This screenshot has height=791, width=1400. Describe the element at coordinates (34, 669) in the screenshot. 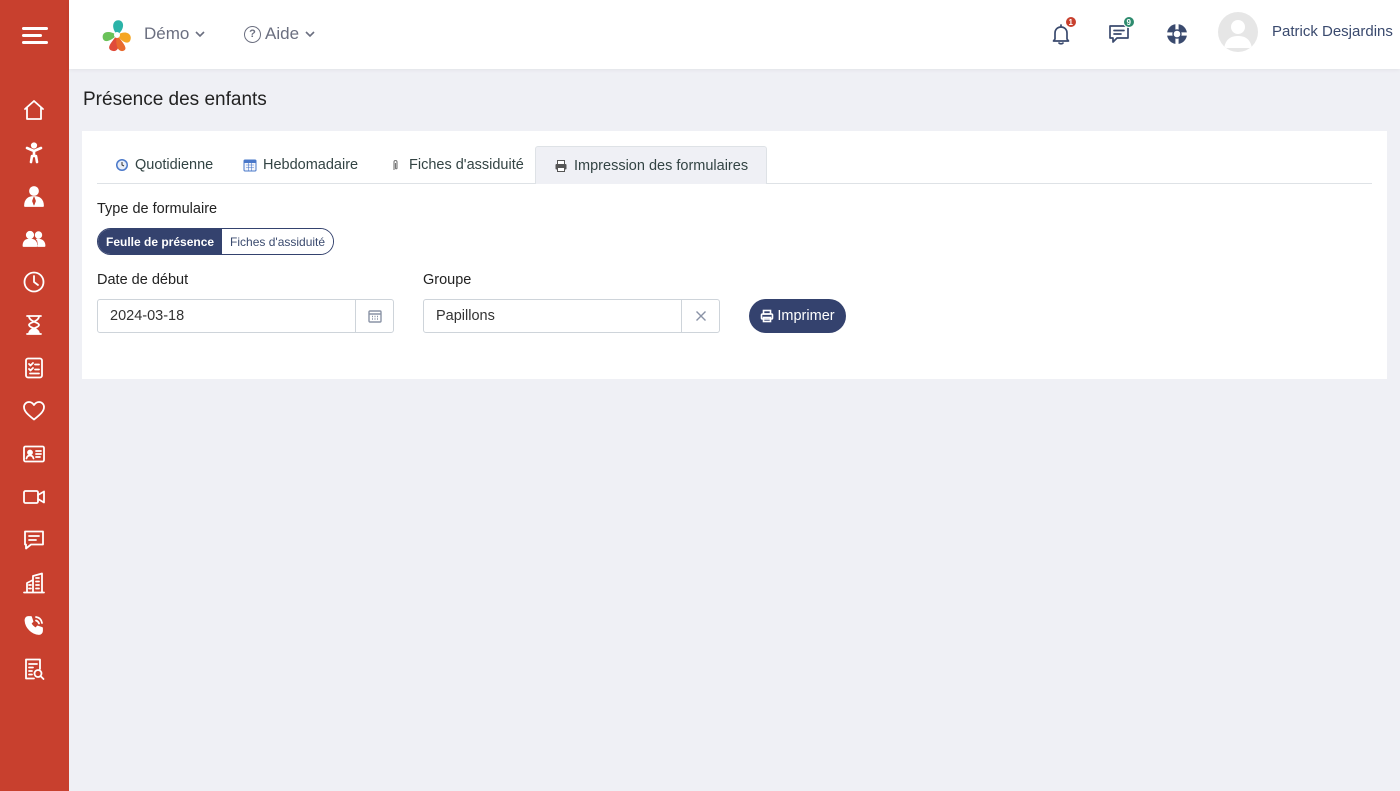

I see `report-icon` at that location.